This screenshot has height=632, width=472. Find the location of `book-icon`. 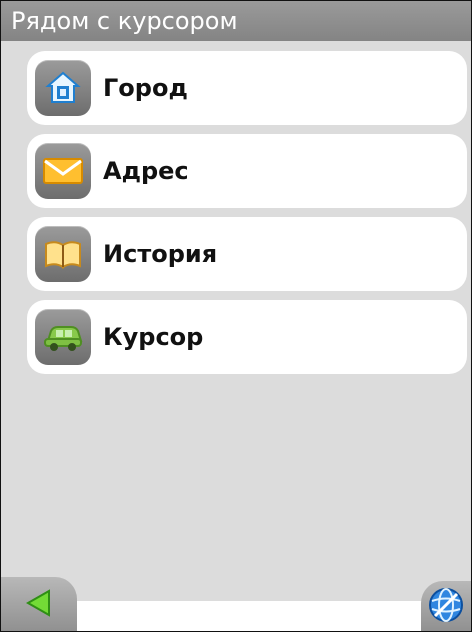

book-icon is located at coordinates (63, 254).